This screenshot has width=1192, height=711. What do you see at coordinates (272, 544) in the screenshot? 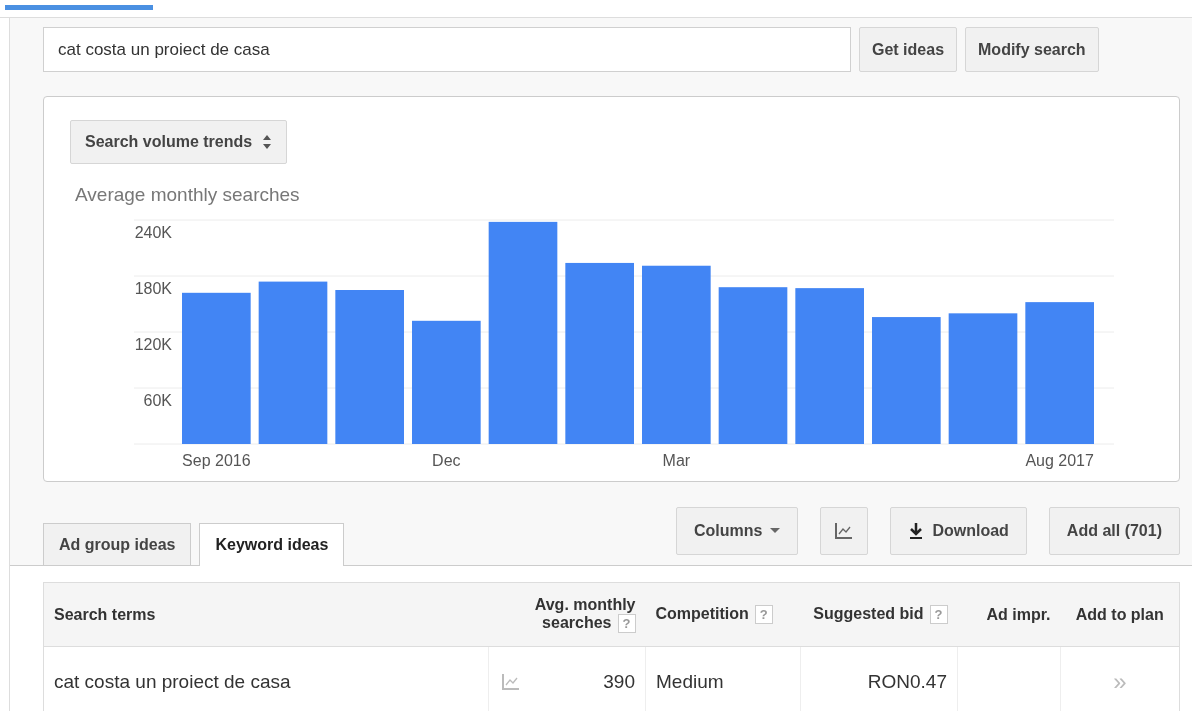
I see `tab: Keyword ideas` at bounding box center [272, 544].